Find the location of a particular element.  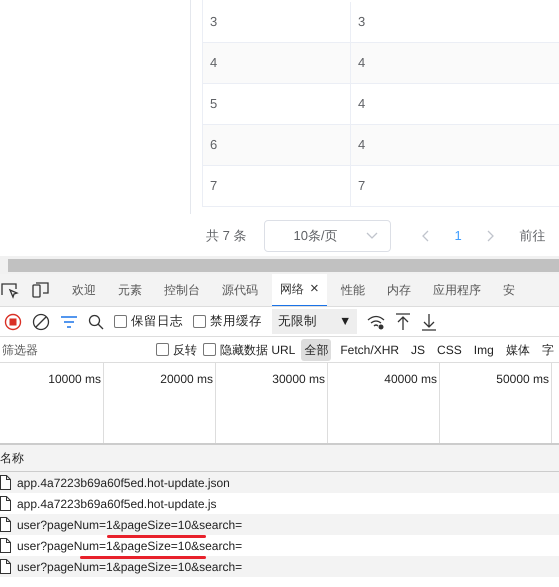

table-cell: 5 is located at coordinates (277, 104).